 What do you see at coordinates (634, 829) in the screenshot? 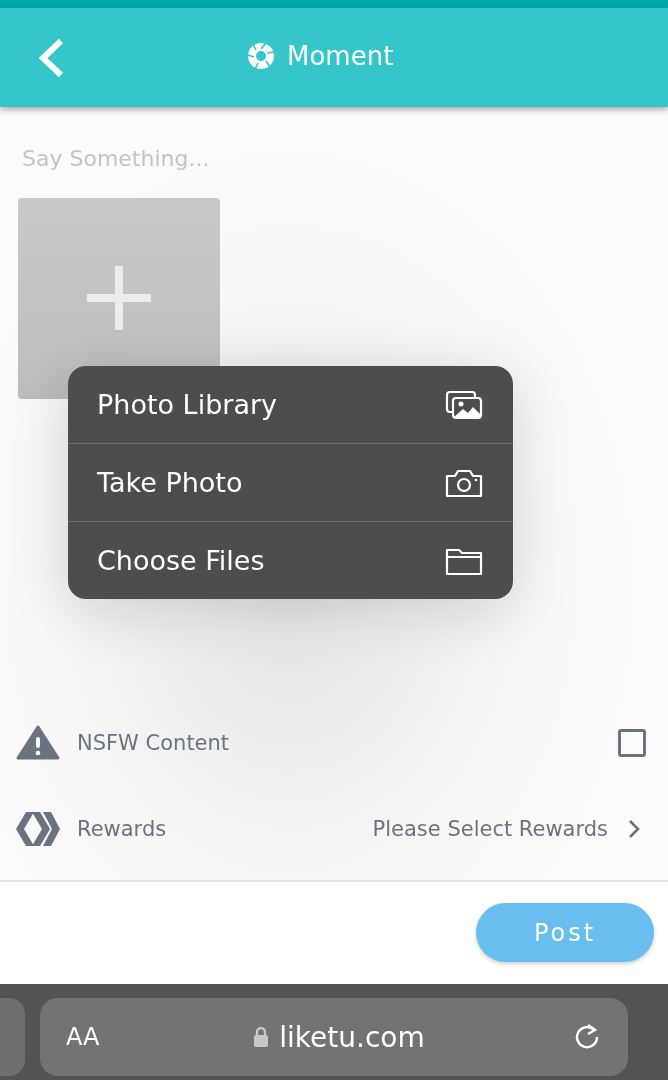
I see `chevron-right-icon` at bounding box center [634, 829].